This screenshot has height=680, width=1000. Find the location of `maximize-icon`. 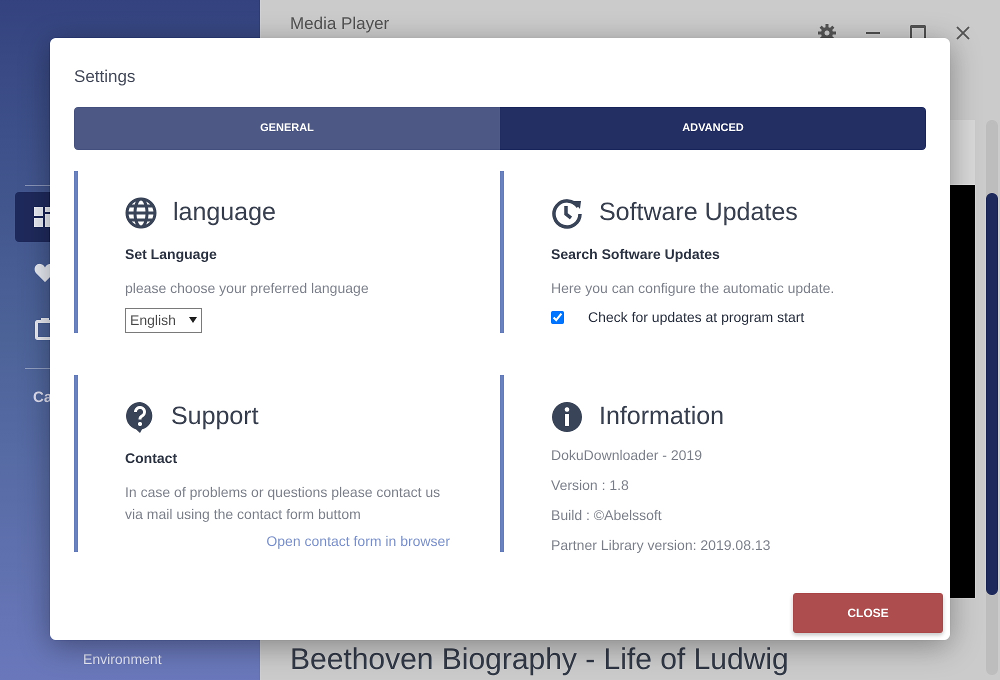

maximize-icon is located at coordinates (918, 33).